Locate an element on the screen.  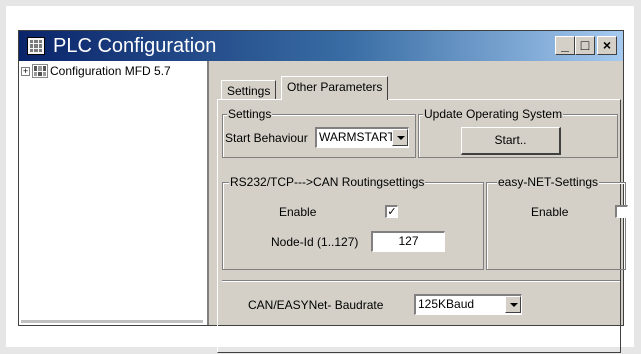
easynet-settings-group: easy-NET-Settings Enable is located at coordinates (557, 222).